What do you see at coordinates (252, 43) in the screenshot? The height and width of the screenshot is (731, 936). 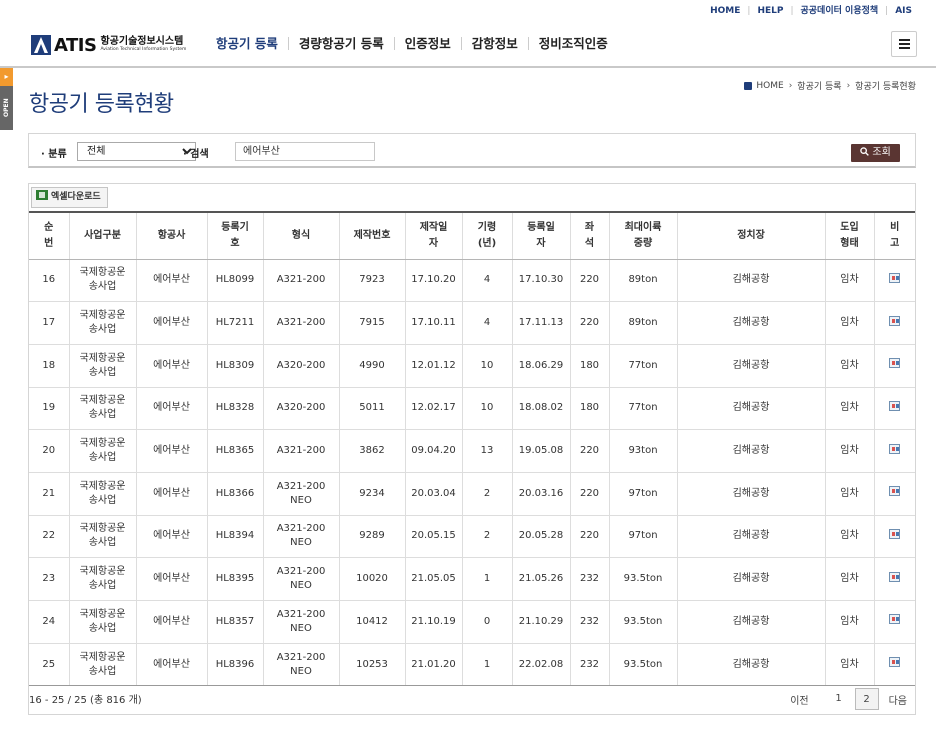 I see `nav-aircraft-registration: 항공기 등록` at bounding box center [252, 43].